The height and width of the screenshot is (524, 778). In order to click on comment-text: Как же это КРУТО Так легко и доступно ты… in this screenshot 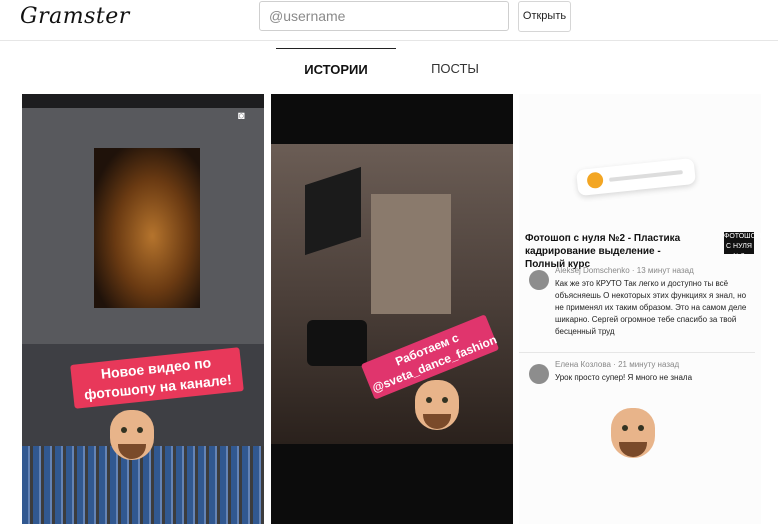, I will do `click(651, 307)`.